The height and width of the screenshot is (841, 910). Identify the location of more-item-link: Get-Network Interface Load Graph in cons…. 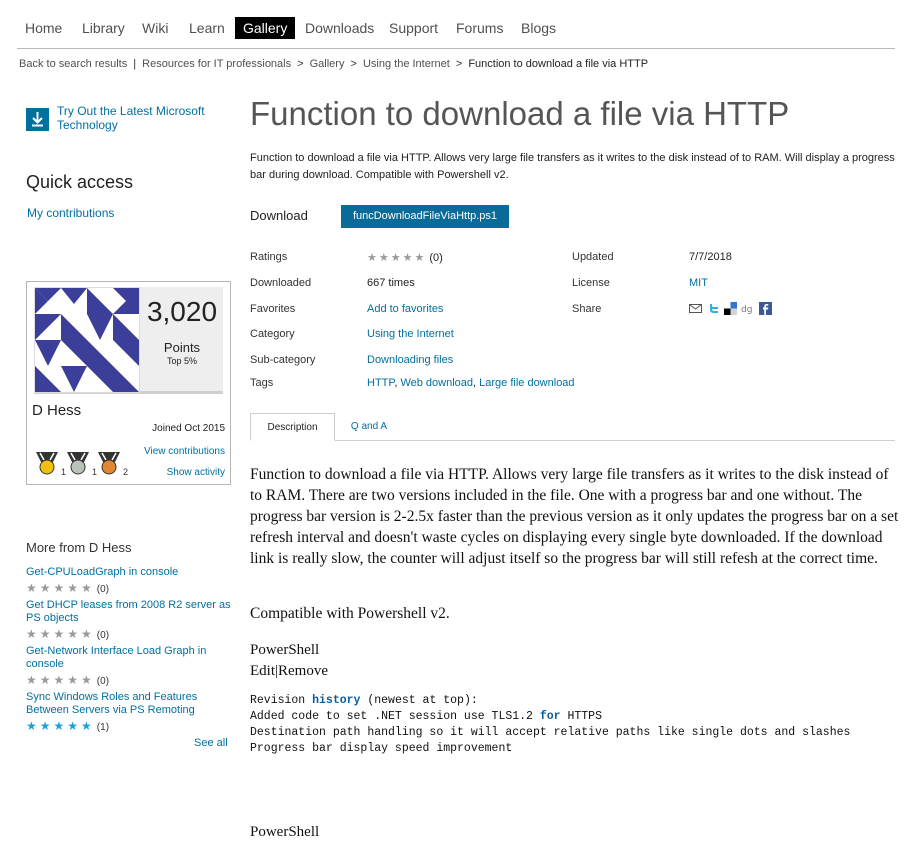
(116, 657).